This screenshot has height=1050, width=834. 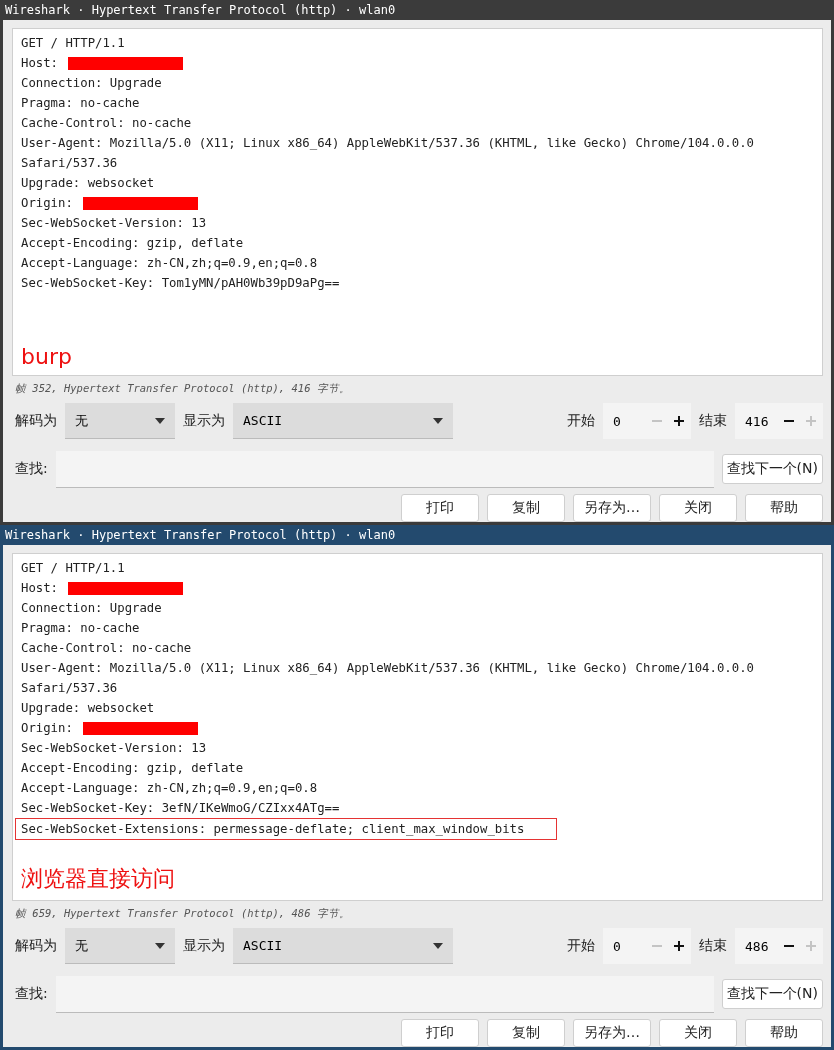 What do you see at coordinates (182, 388) in the screenshot?
I see `status-text: 帧 352, Hypertext Transfer Protocol (http), 416 字节。` at bounding box center [182, 388].